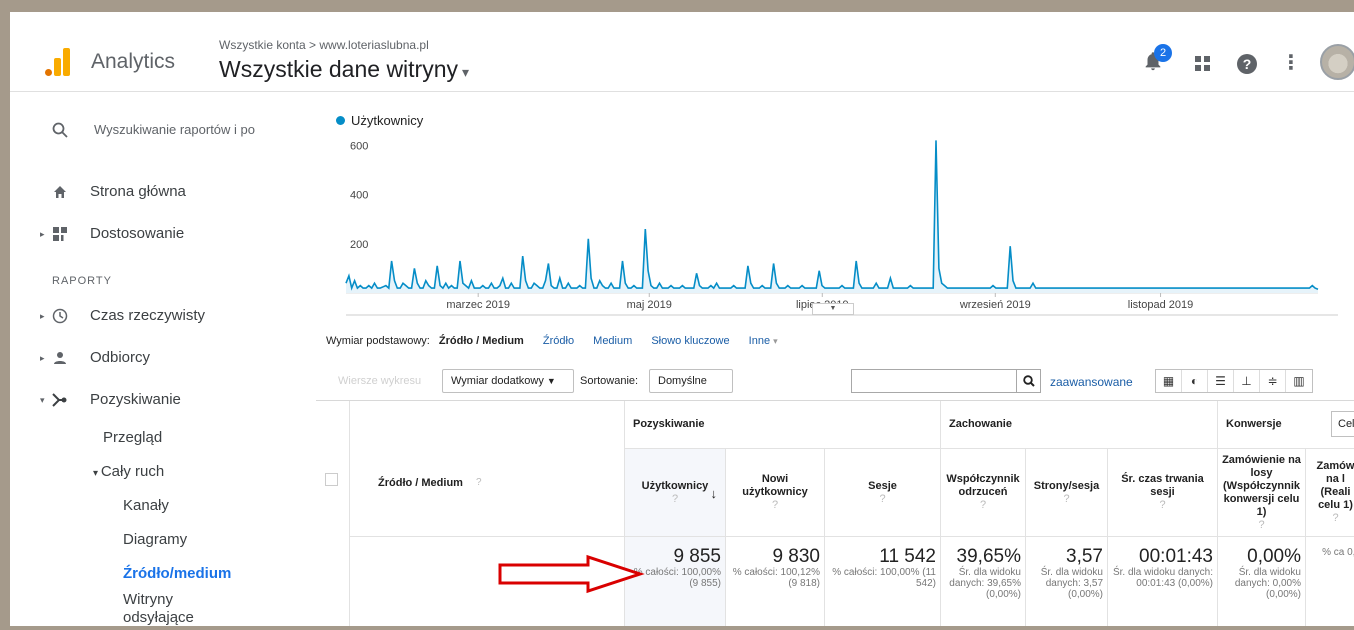  What do you see at coordinates (481, 341) in the screenshot?
I see `dimension-source-medium: Źródło / Medium` at bounding box center [481, 341].